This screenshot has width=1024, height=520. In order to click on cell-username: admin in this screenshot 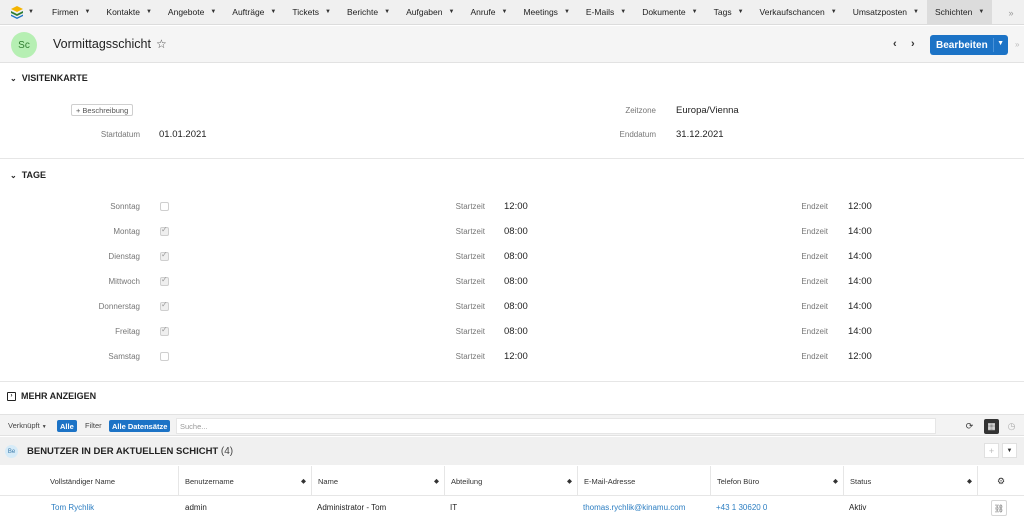, I will do `click(196, 507)`.